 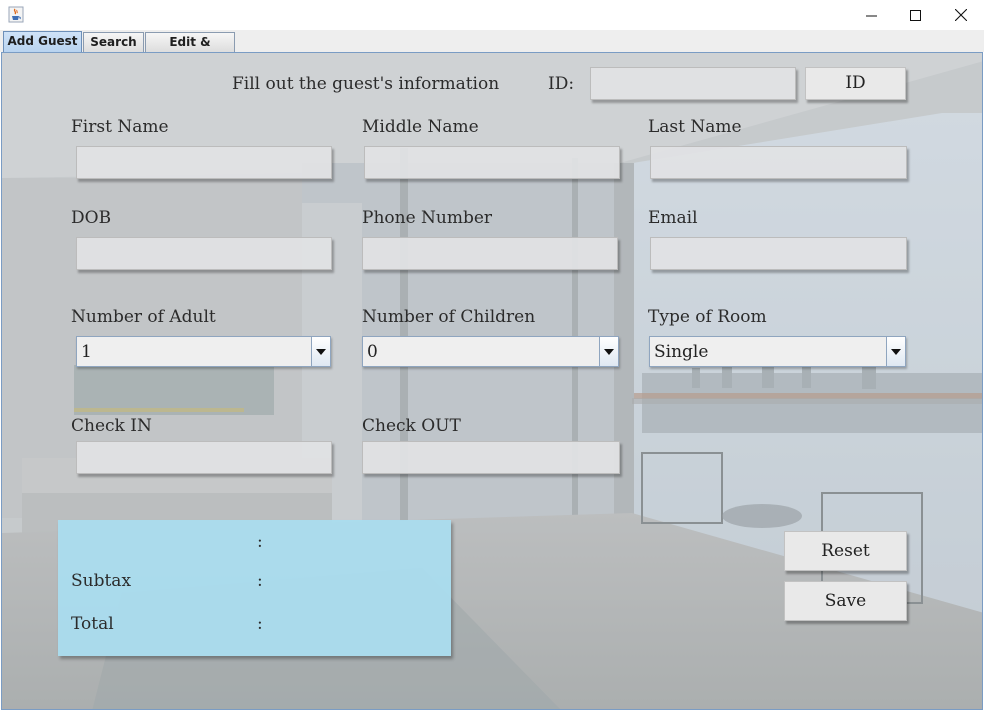 I want to click on dob-label: DOB, so click(x=91, y=218).